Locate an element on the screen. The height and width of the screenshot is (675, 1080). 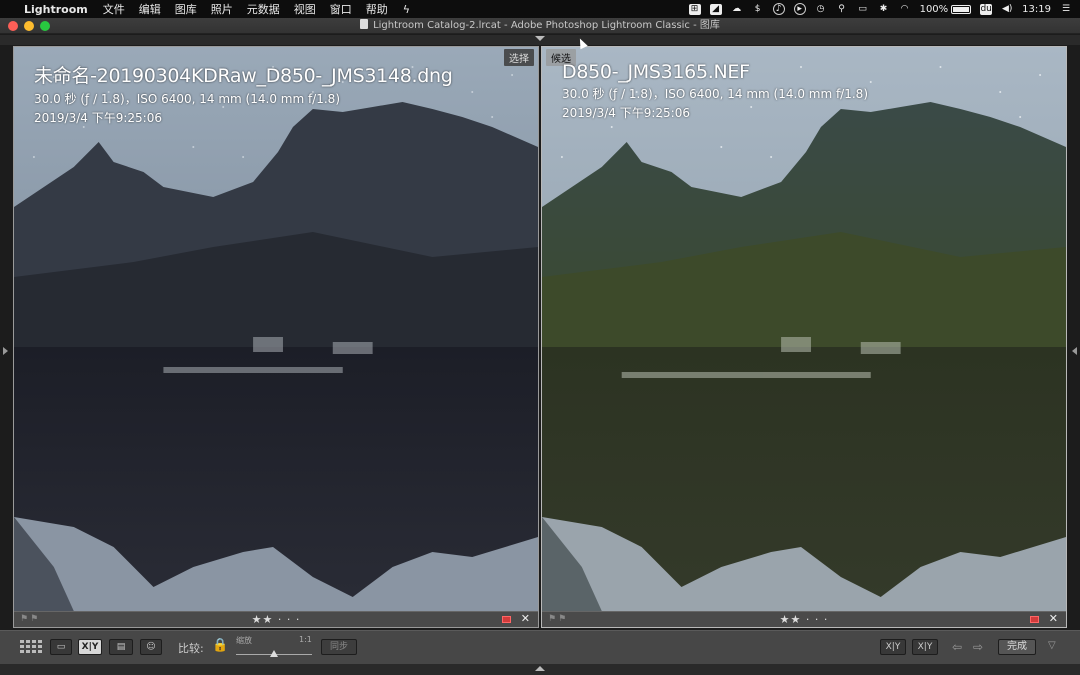
make-select-button: X|Y is located at coordinates (925, 647).